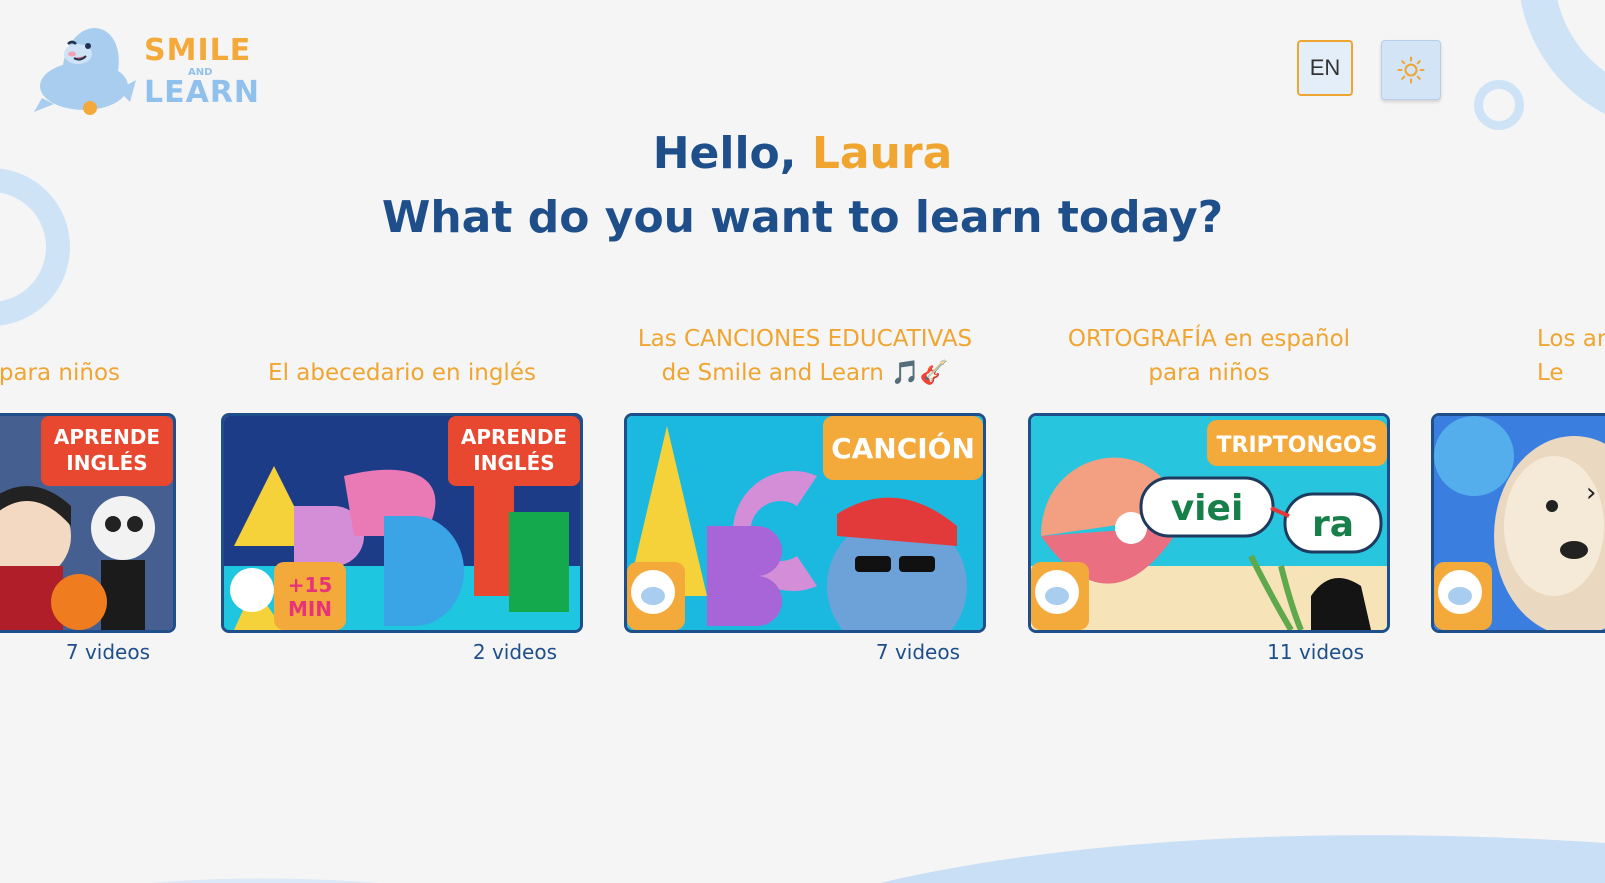 The width and height of the screenshot is (1605, 883). Describe the element at coordinates (1209, 356) in the screenshot. I see `playlist-title: ORTOGRAFÍA en español para niños` at that location.